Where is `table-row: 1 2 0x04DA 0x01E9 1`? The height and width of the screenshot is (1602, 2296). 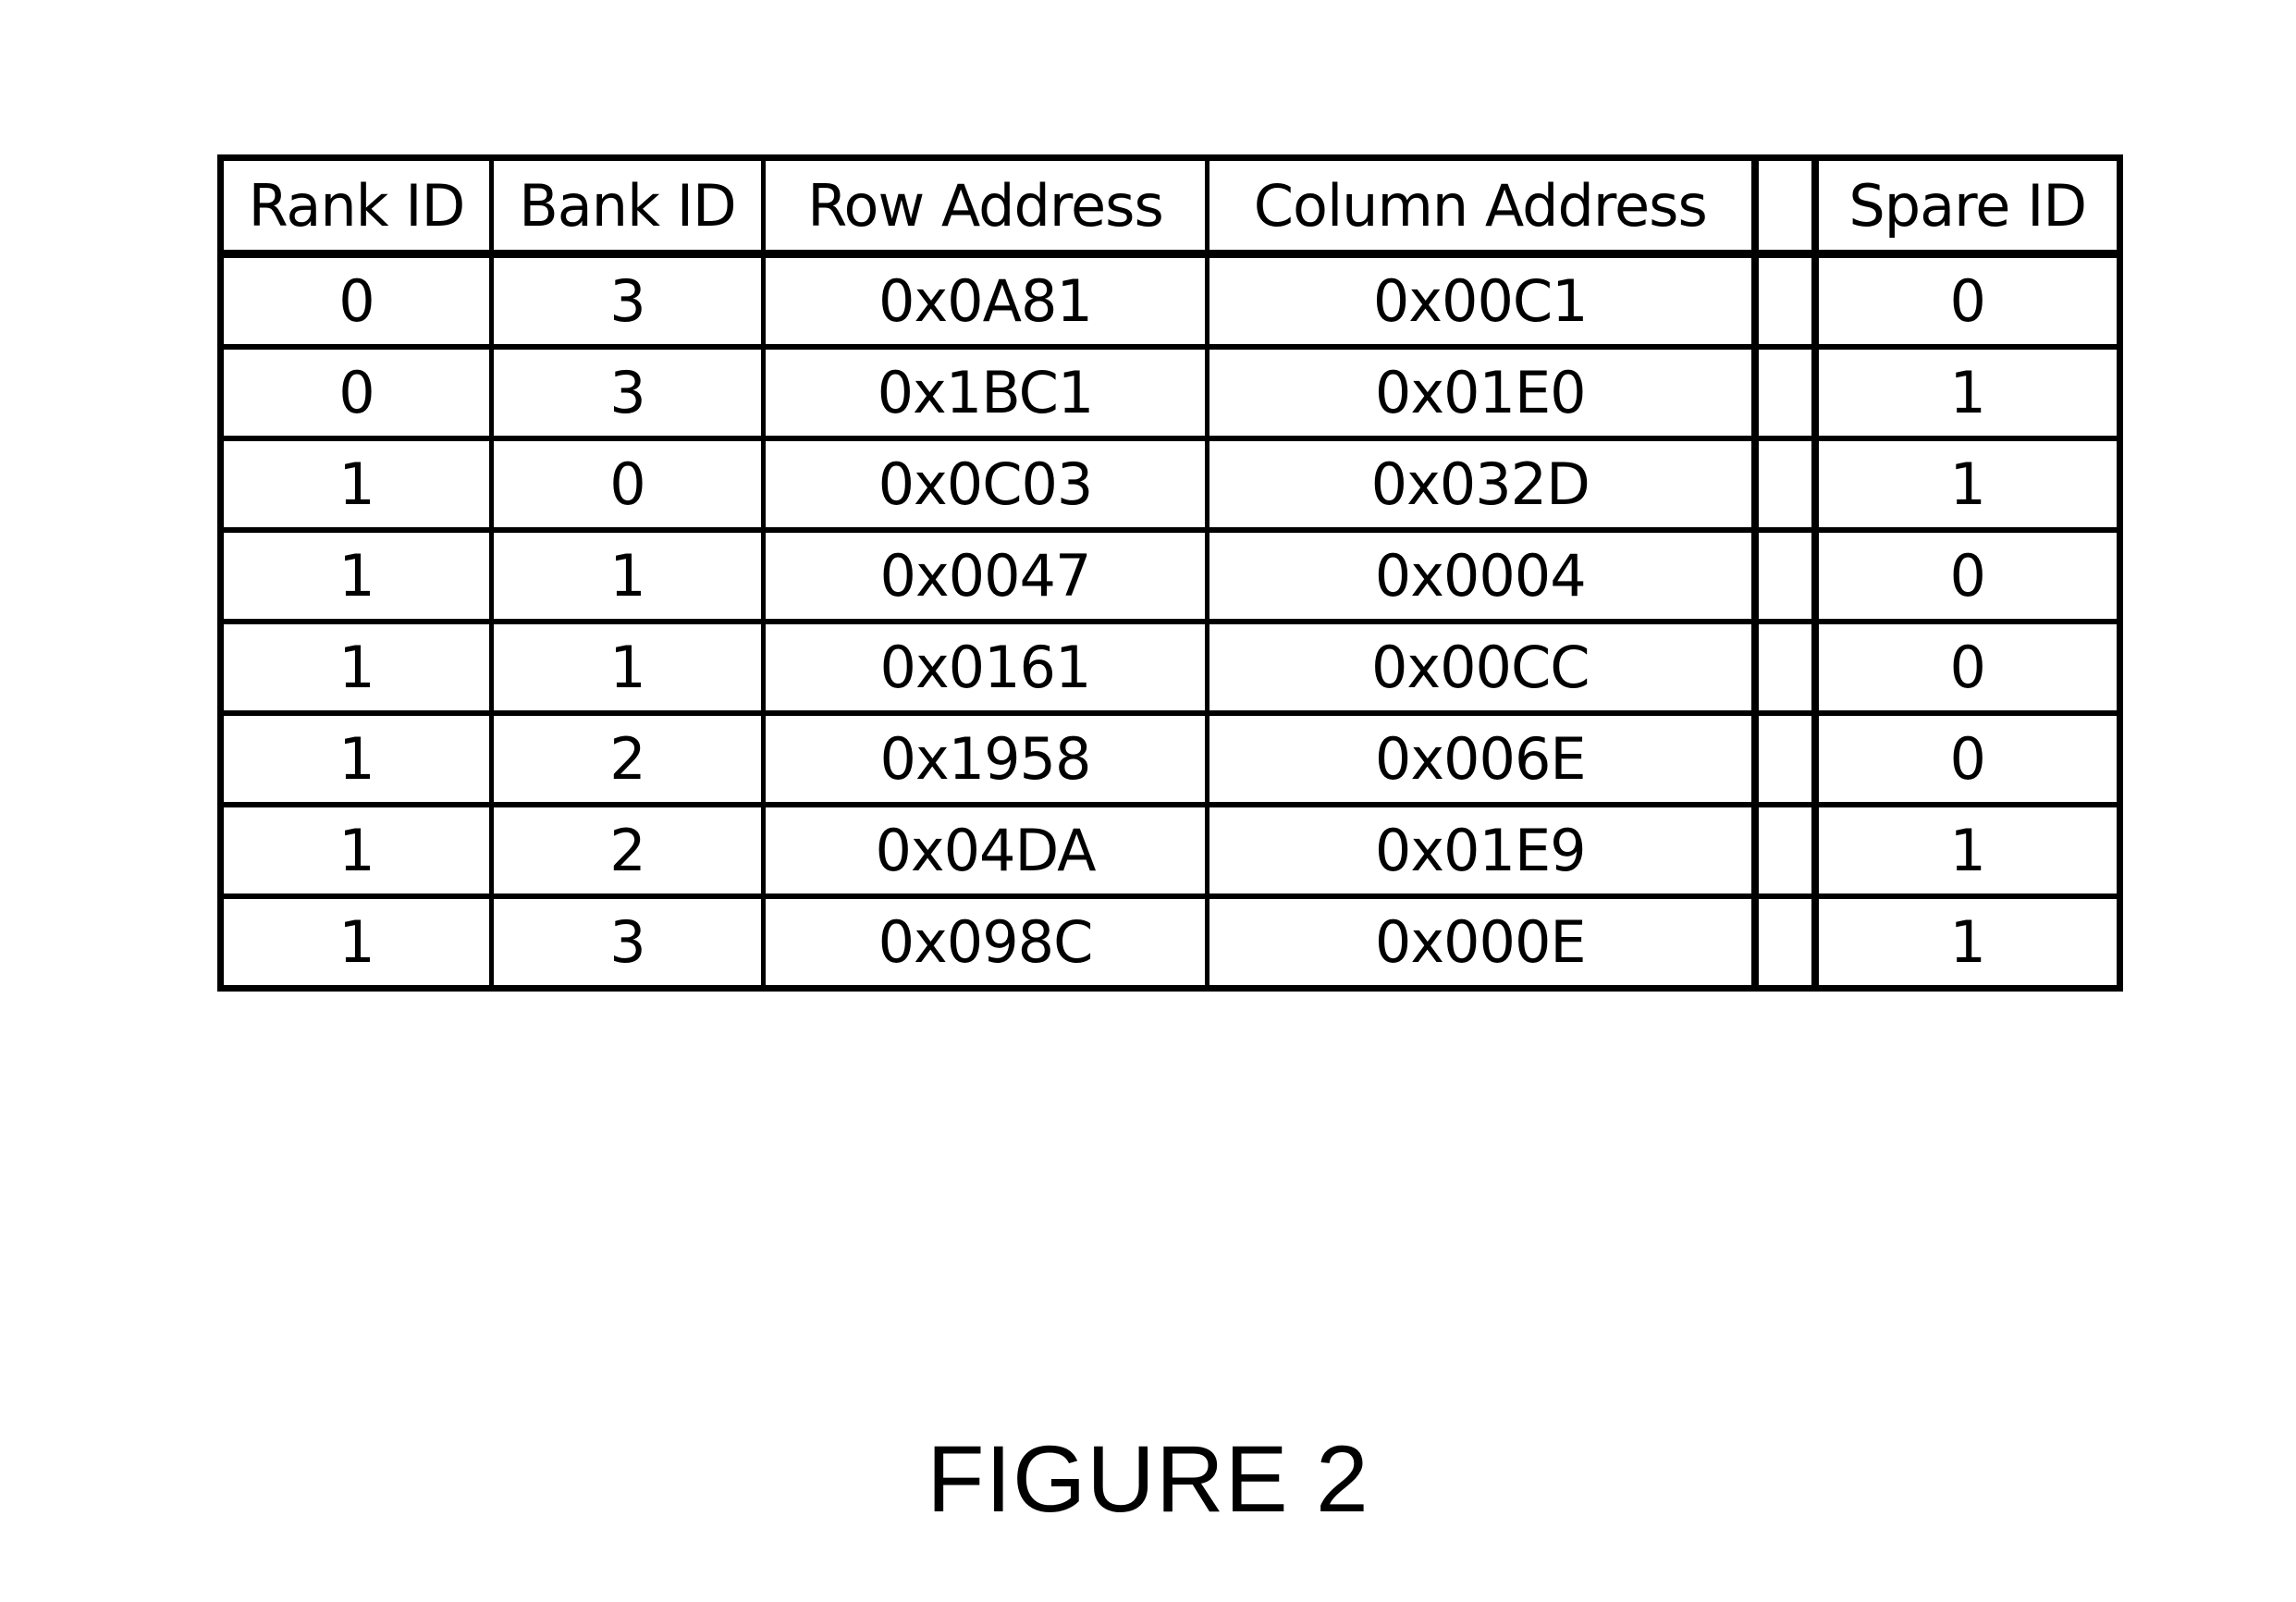 table-row: 1 2 0x04DA 0x01E9 1 is located at coordinates (1170, 850).